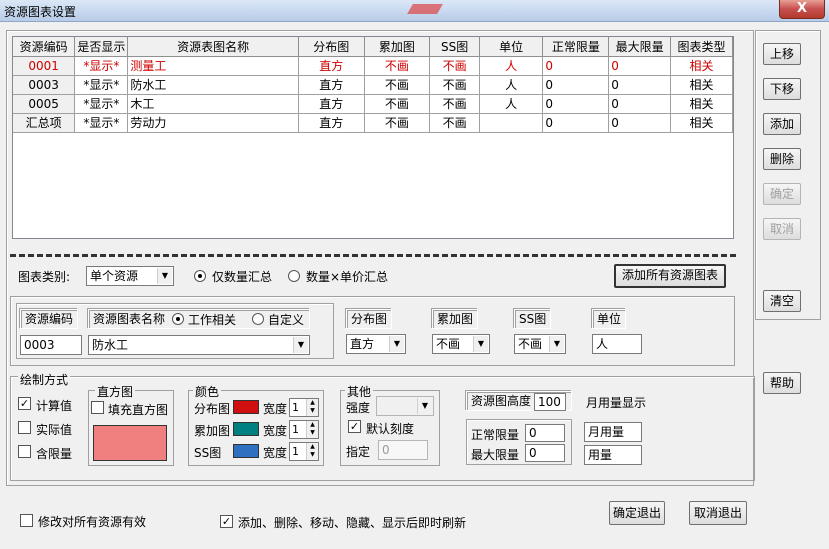  I want to click on col-header: 资源编码, so click(44, 47).